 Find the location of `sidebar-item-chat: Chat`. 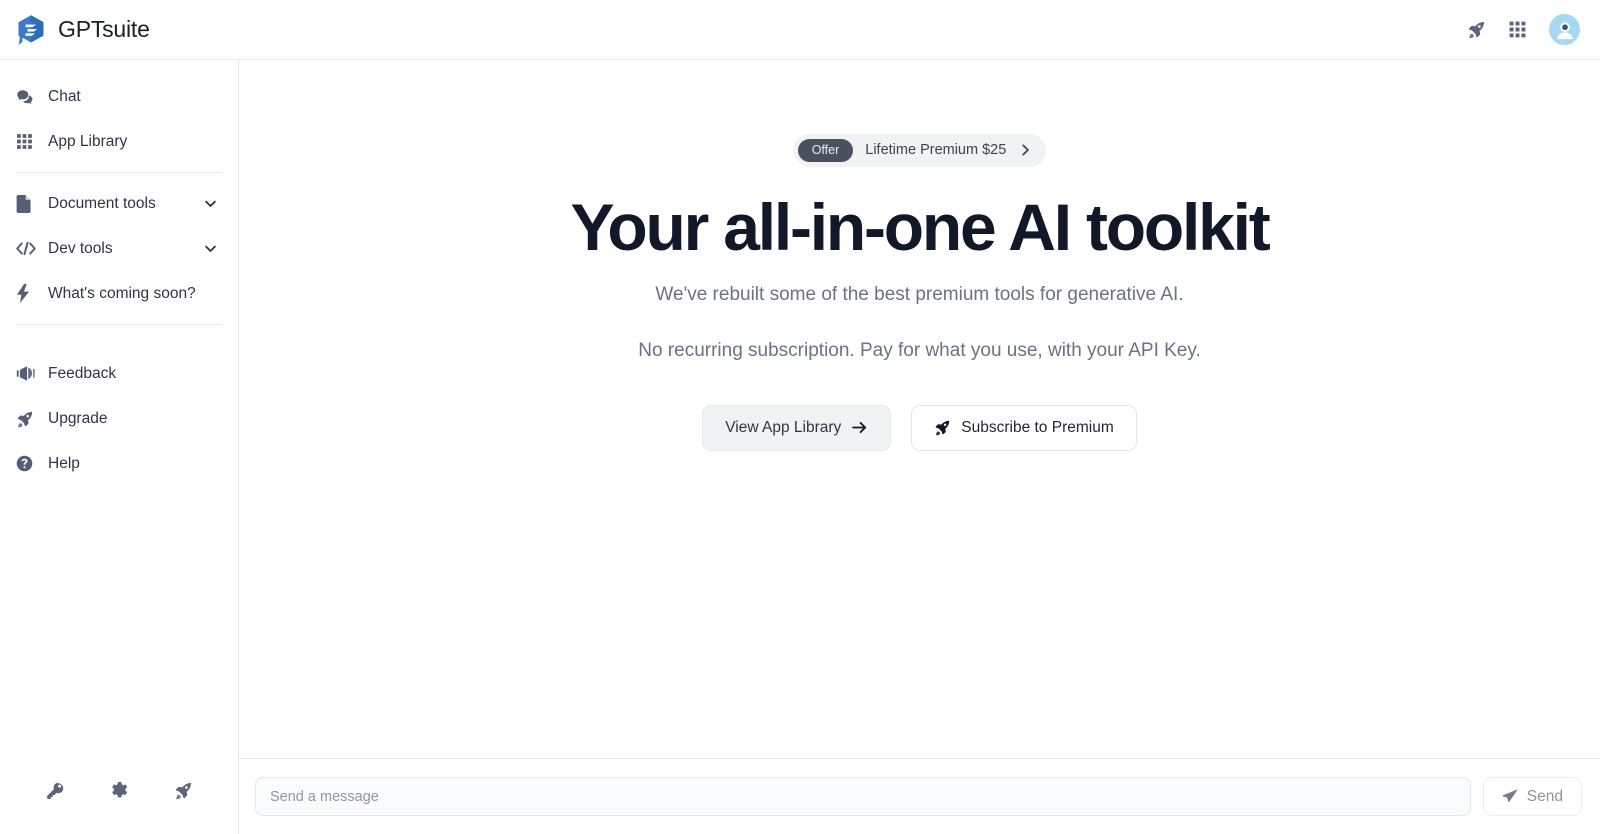

sidebar-item-chat: Chat is located at coordinates (119, 96).